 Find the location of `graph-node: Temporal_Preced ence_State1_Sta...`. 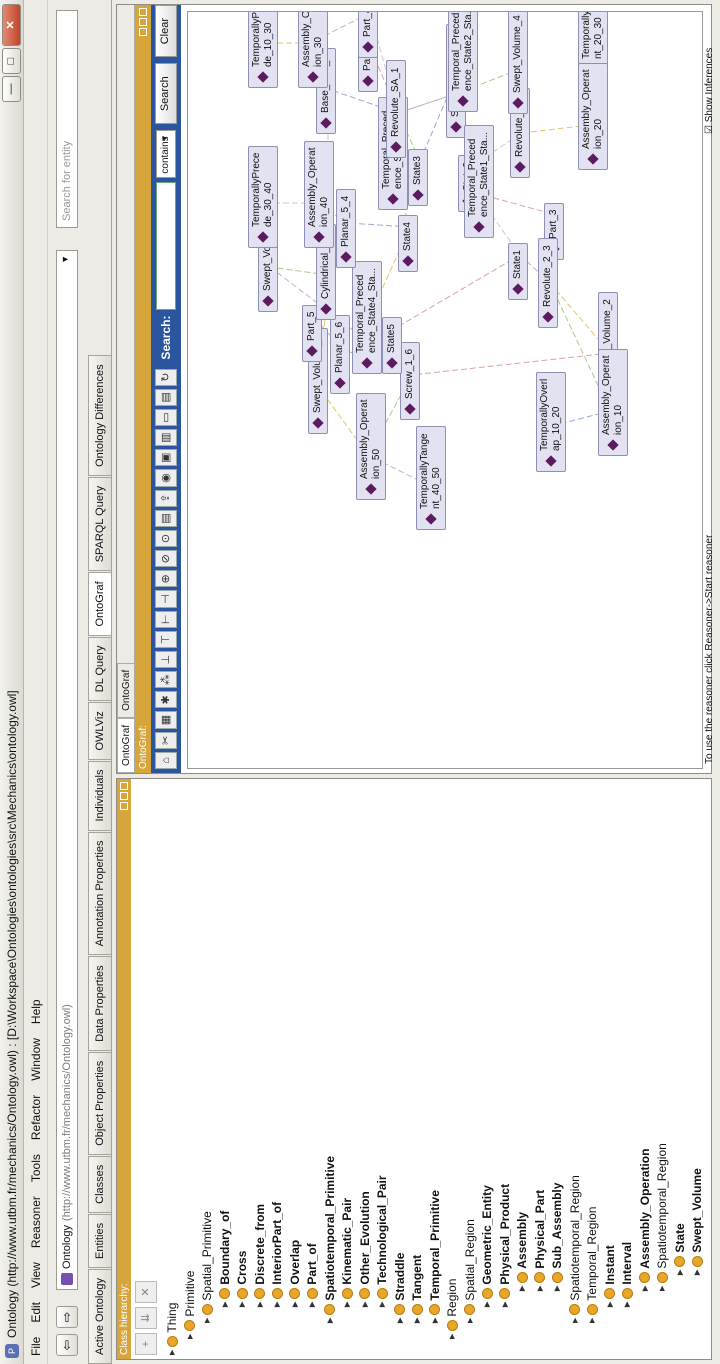

graph-node: Temporal_Preced ence_State1_Sta... is located at coordinates (479, 181).